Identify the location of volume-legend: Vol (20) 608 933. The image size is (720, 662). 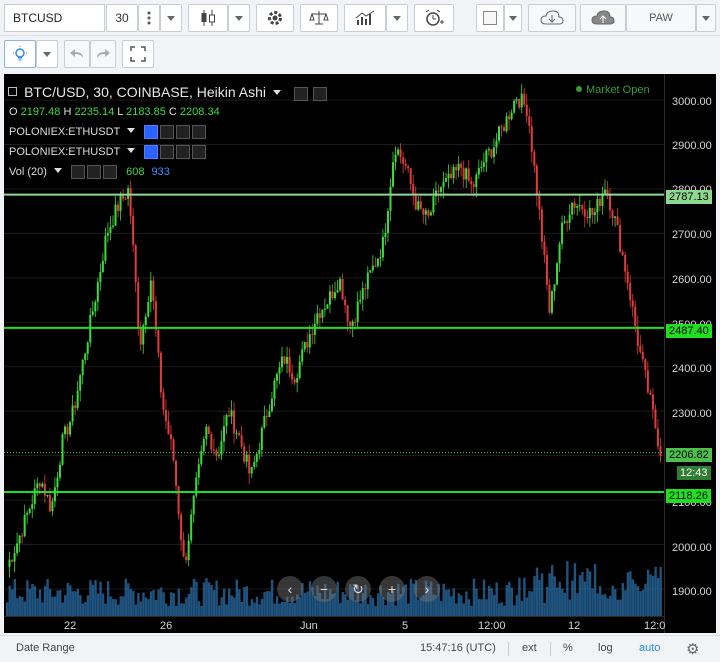
(89, 172).